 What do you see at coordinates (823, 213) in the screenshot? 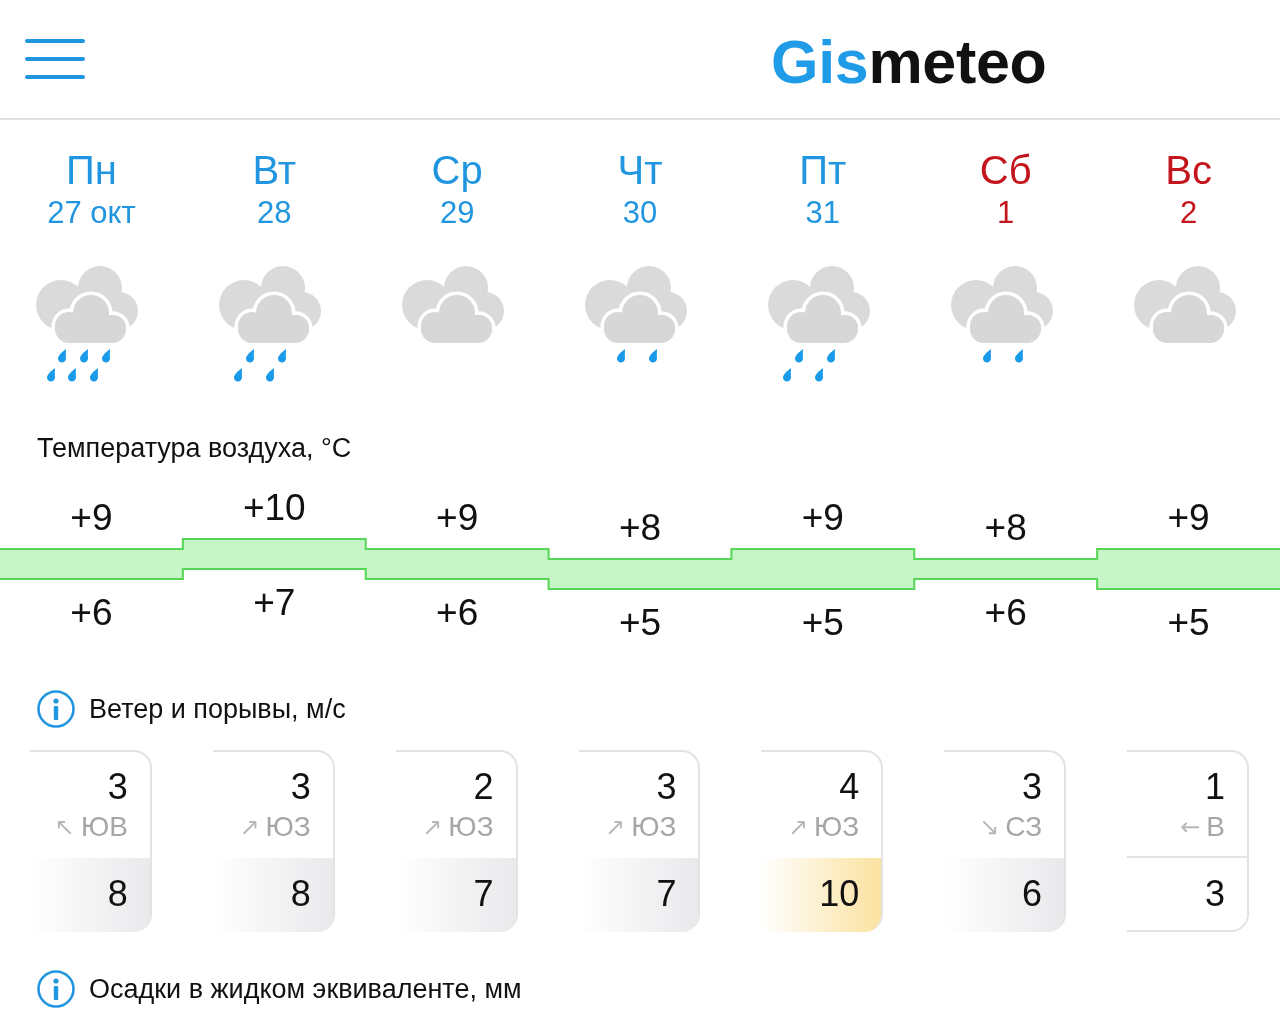
I see `day-date: 31` at bounding box center [823, 213].